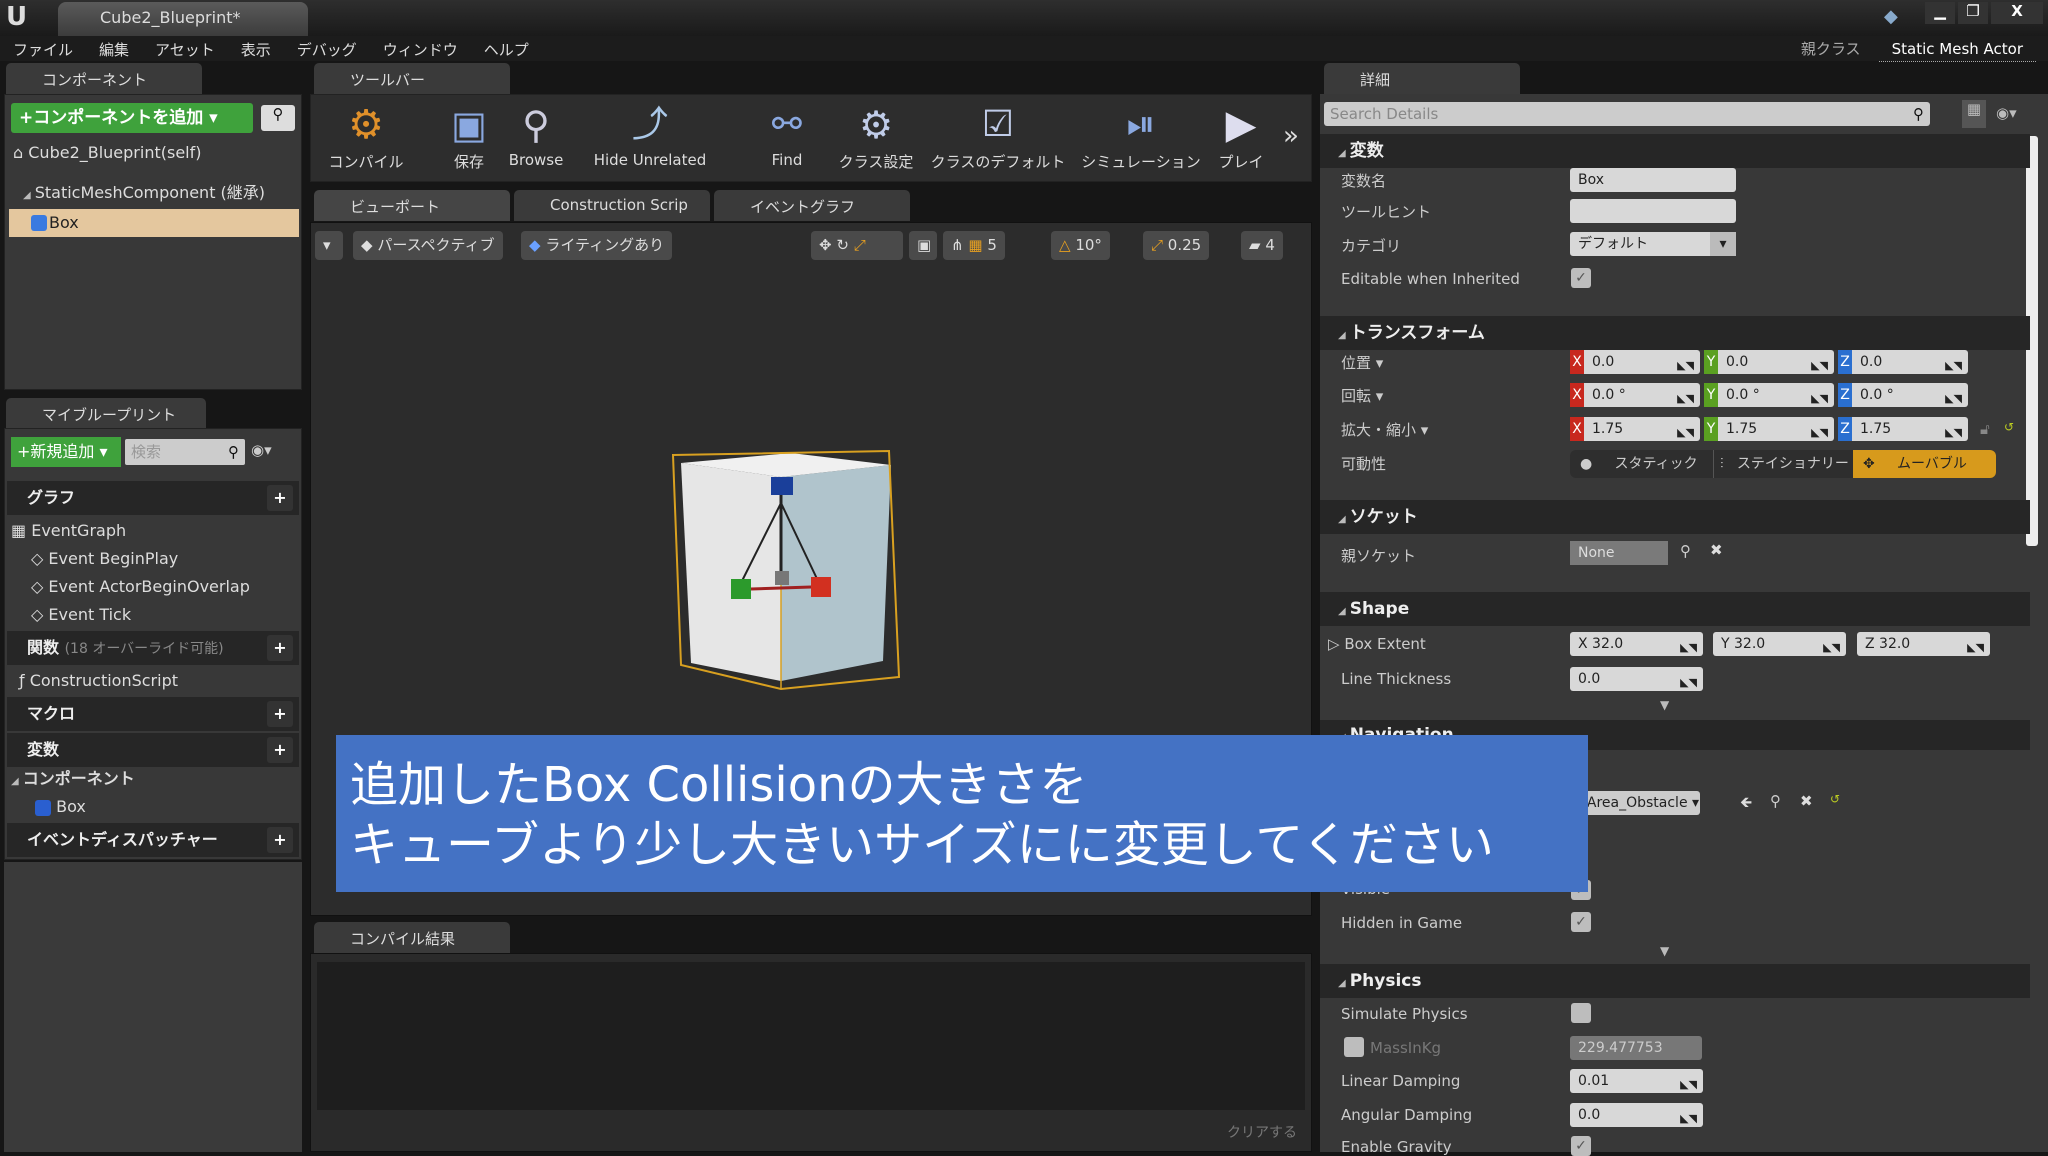 The width and height of the screenshot is (2048, 1156). What do you see at coordinates (1377, 644) in the screenshot?
I see `box-extent-label: ▷ Box Extent` at bounding box center [1377, 644].